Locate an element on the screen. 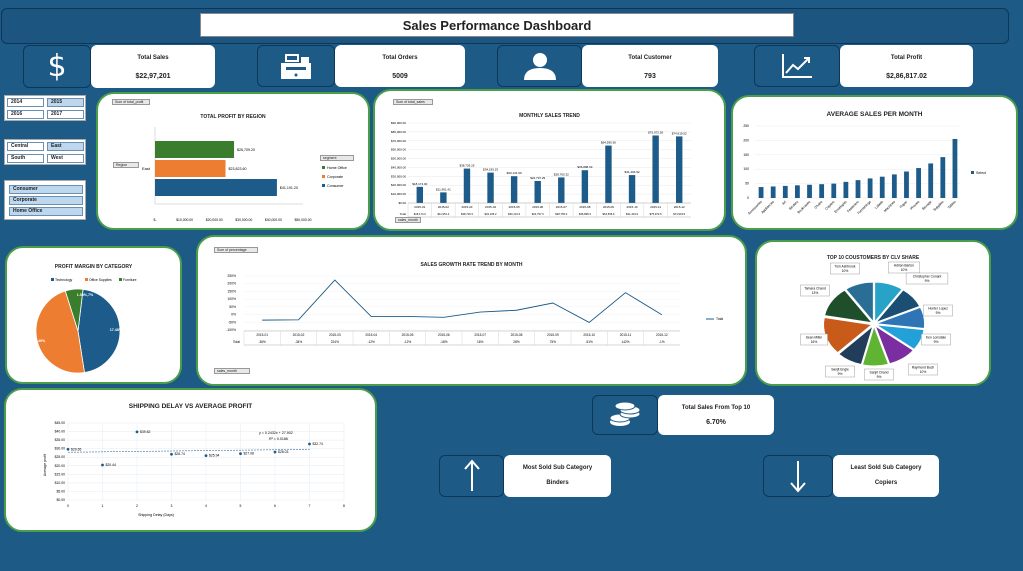 This screenshot has height=571, width=1023. y-tick-label: $30.00 is located at coordinates (60, 449).